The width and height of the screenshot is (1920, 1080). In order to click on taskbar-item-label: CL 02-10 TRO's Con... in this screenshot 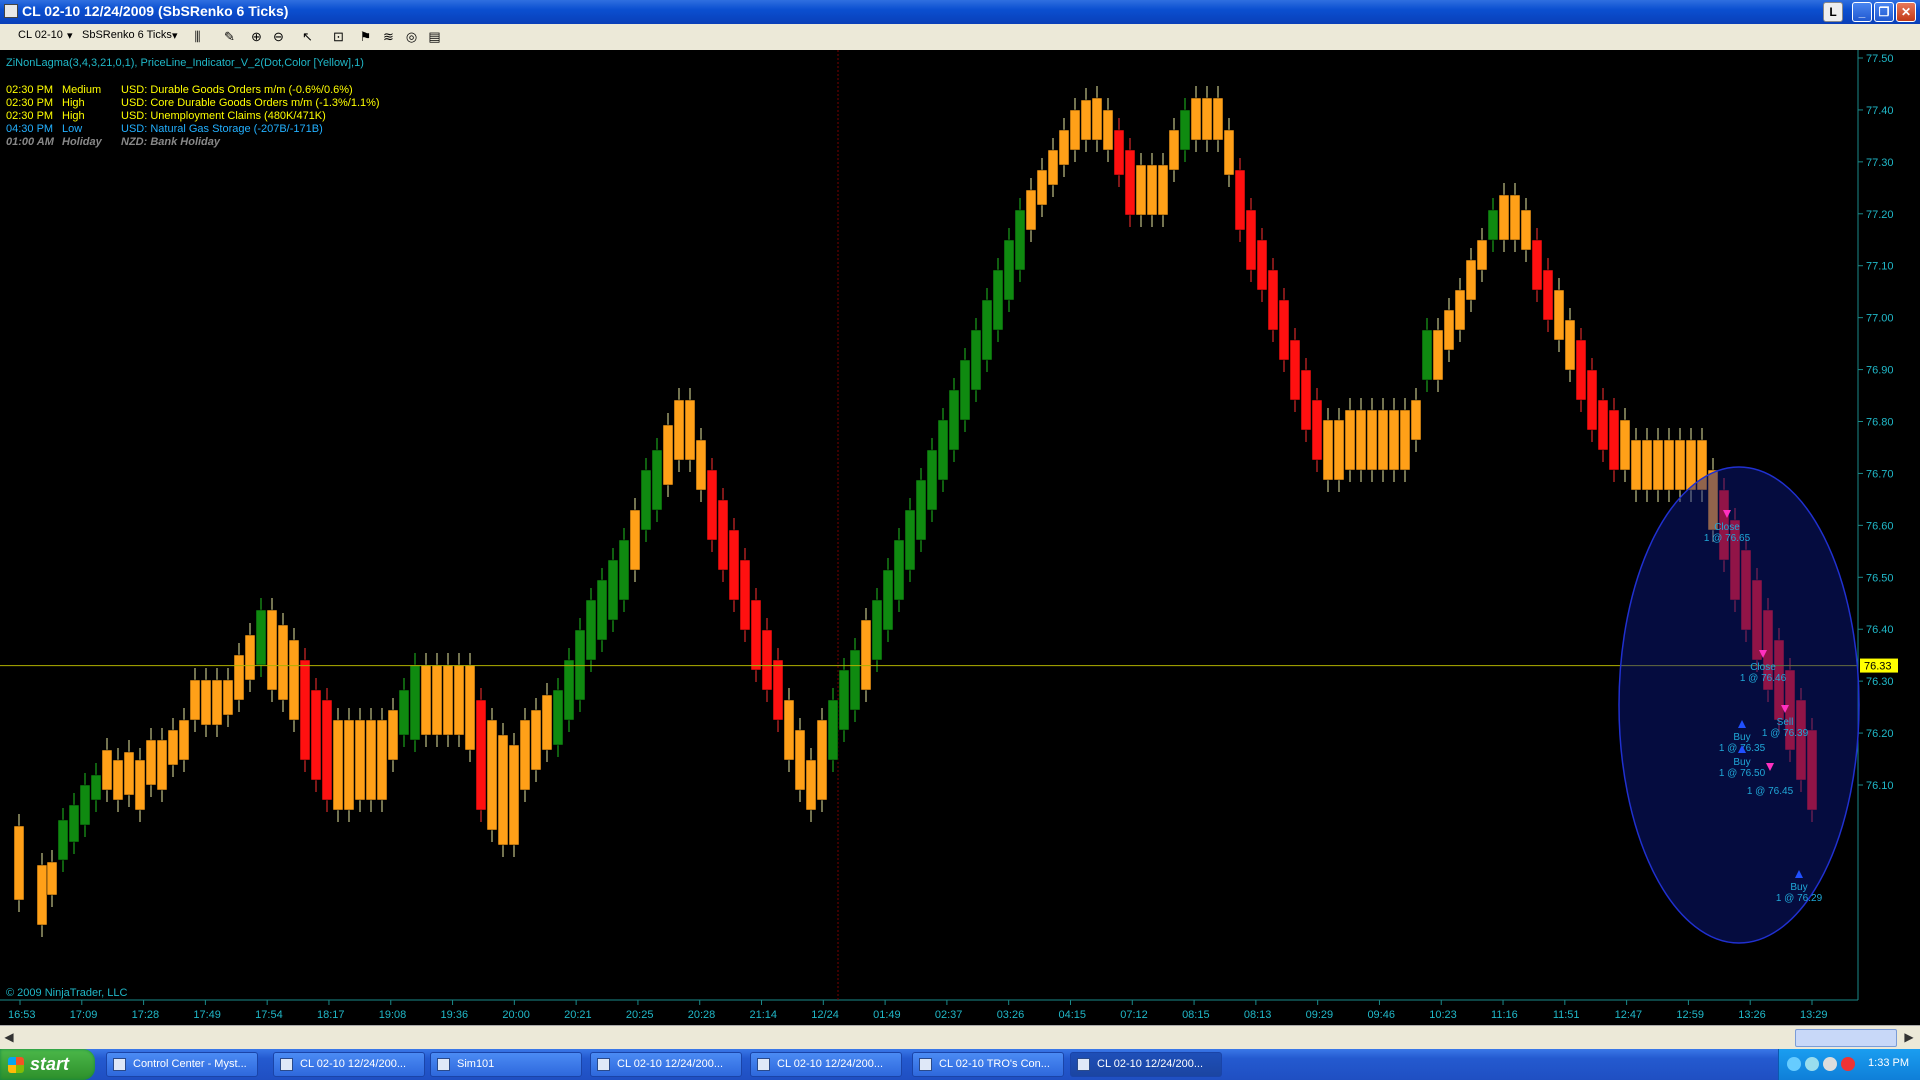, I will do `click(994, 1064)`.